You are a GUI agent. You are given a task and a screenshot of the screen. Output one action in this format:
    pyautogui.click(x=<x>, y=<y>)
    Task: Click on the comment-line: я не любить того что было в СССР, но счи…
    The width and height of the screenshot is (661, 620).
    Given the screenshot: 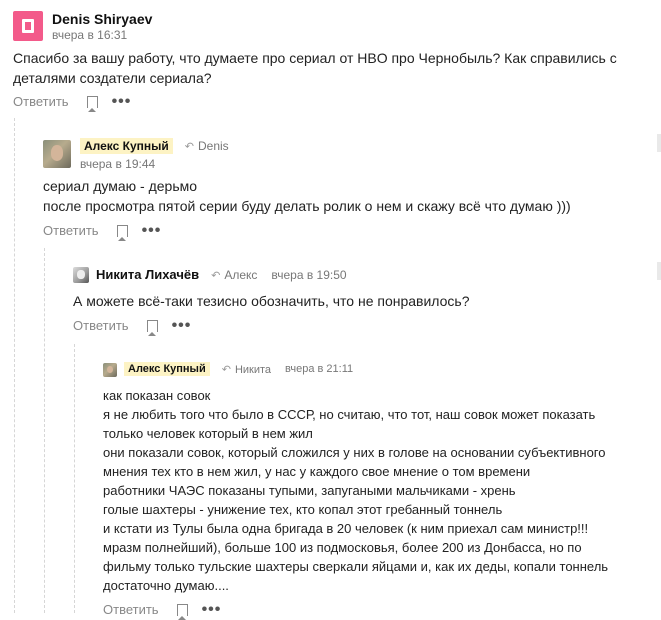 What is the action you would take?
    pyautogui.click(x=349, y=414)
    